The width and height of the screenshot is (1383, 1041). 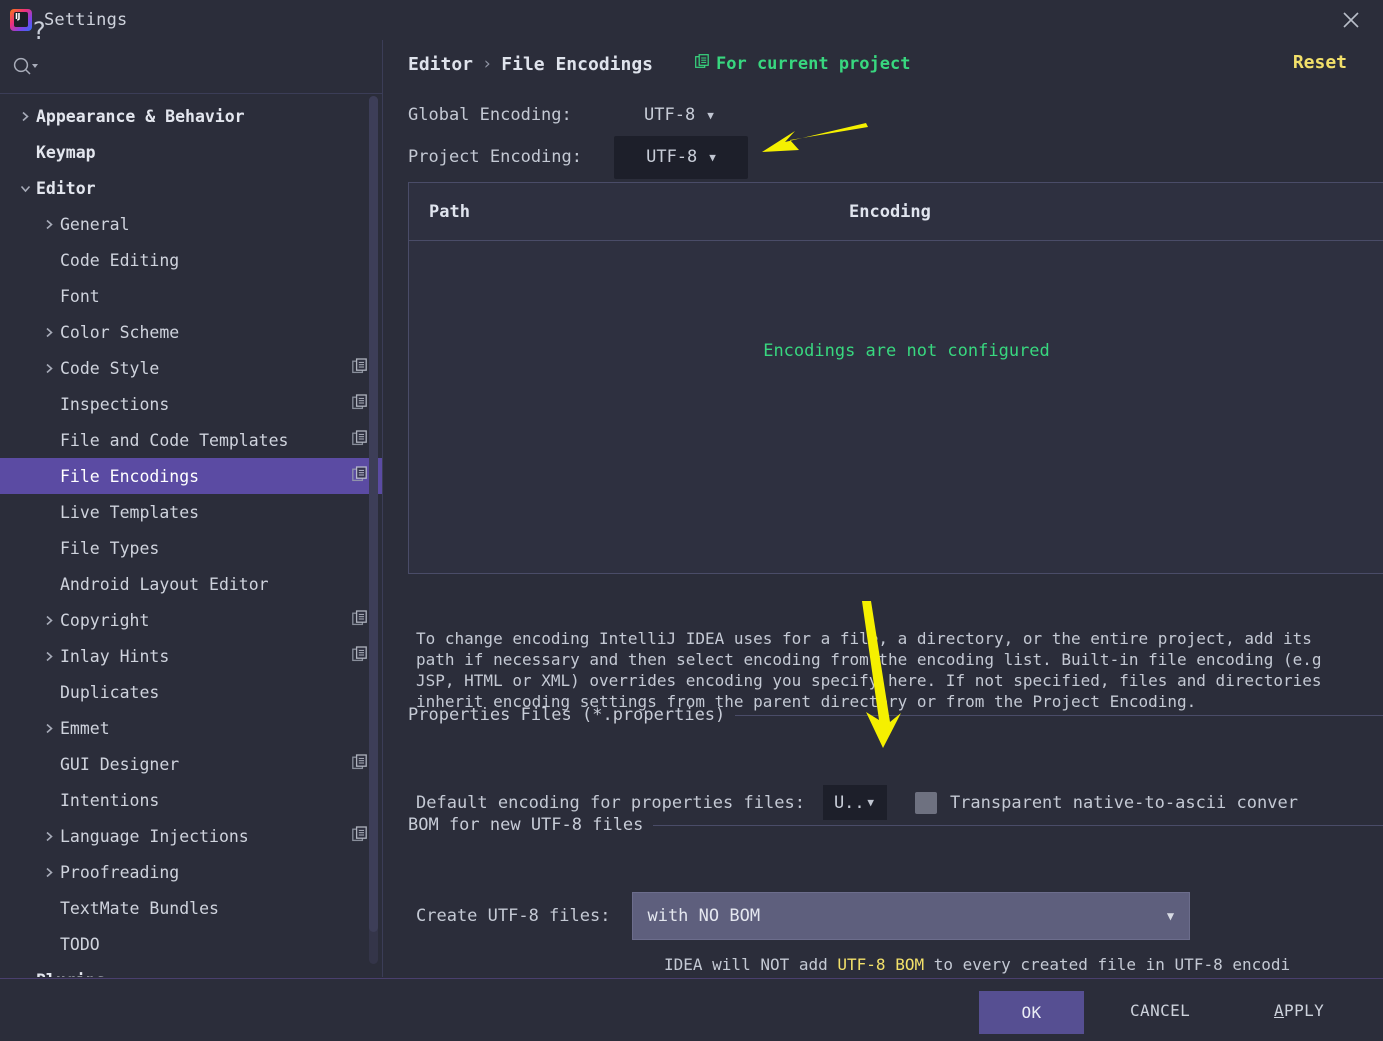 What do you see at coordinates (895, 825) in the screenshot?
I see `bom-section-header: BOM for new UTF-8 files` at bounding box center [895, 825].